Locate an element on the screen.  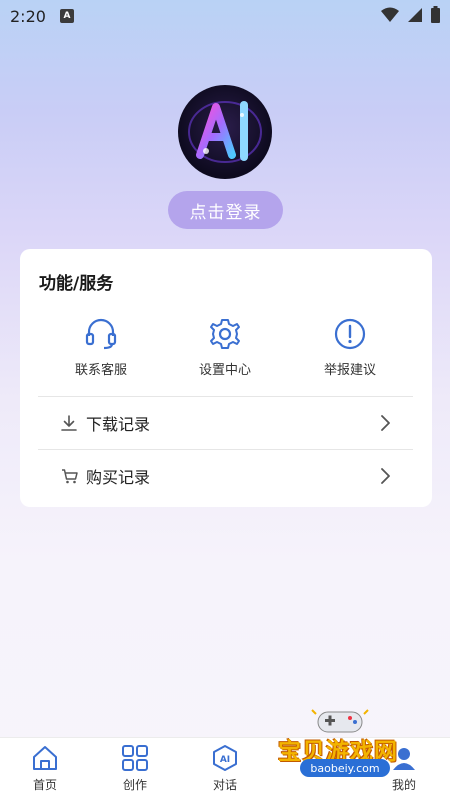
ai-badge-text: AI is located at coordinates (225, 760).